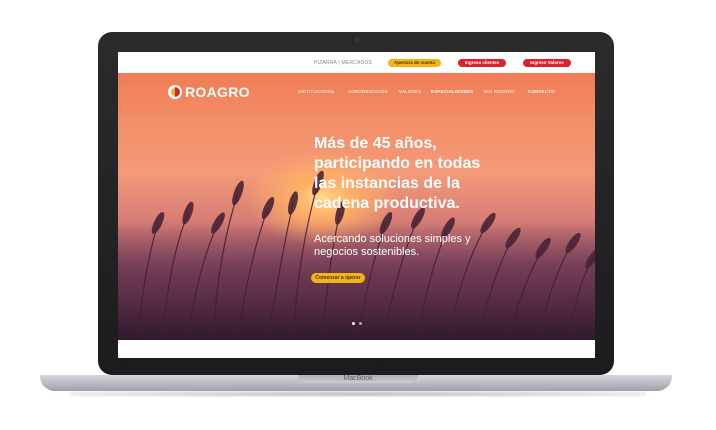 The width and height of the screenshot is (716, 430). I want to click on nav-institucional: INSTITUCIONAL, so click(316, 91).